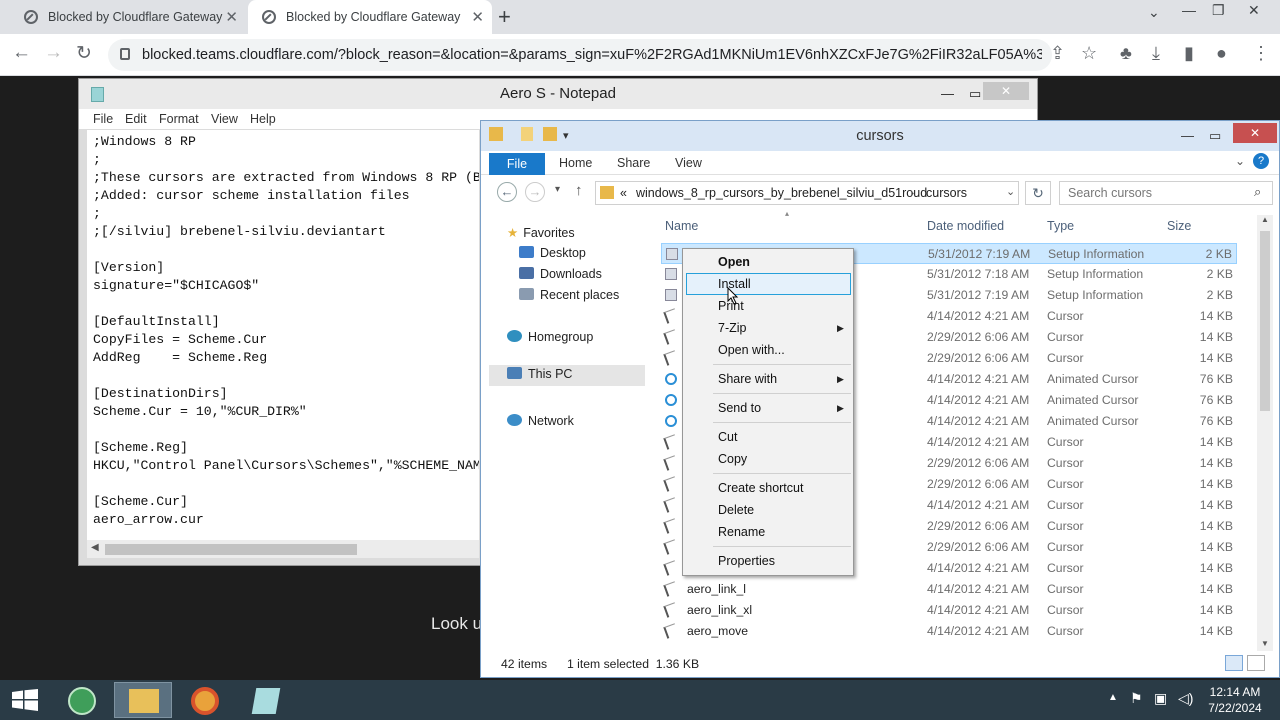  I want to click on scroll-down-icon: ▼, so click(1265, 643).